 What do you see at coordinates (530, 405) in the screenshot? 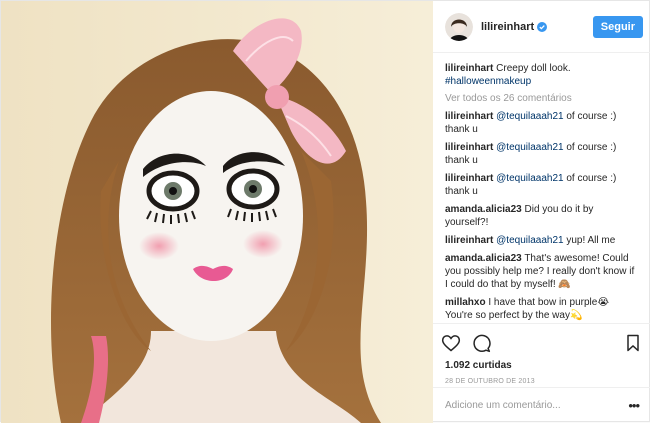
I see `add-comment-input` at bounding box center [530, 405].